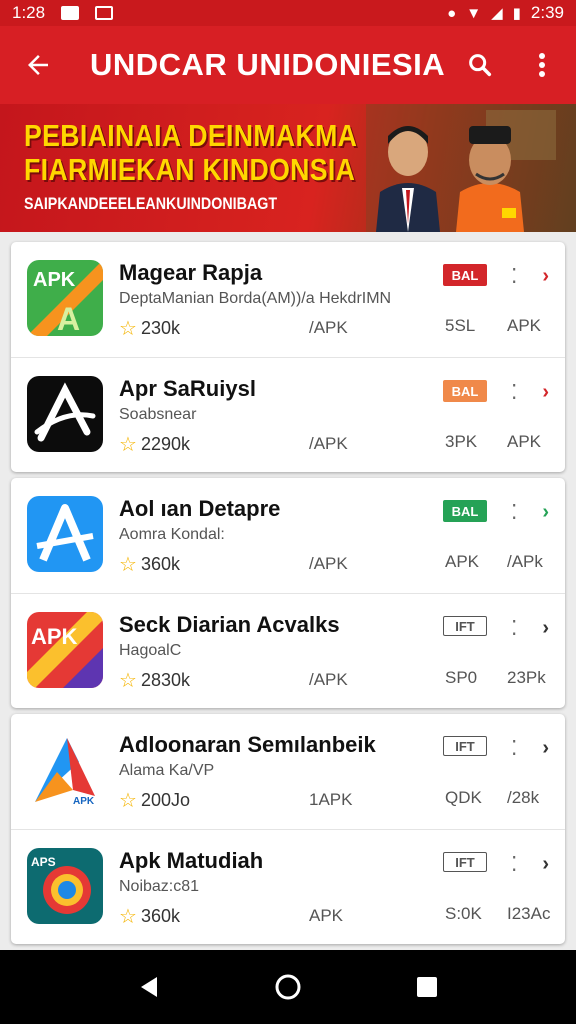  Describe the element at coordinates (525, 561) in the screenshot. I see `app-format: /APk` at that location.